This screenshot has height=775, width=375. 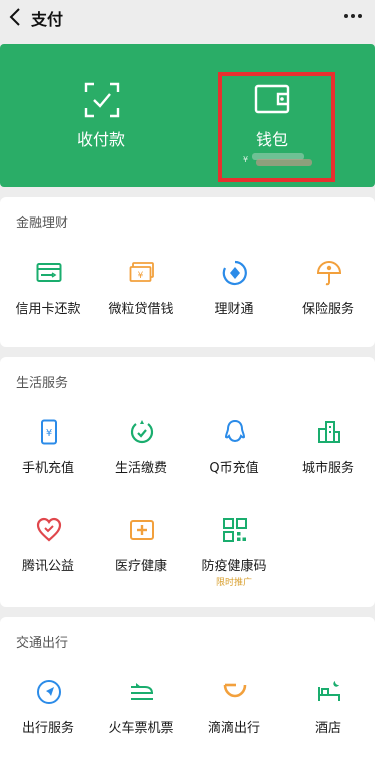 What do you see at coordinates (235, 530) in the screenshot?
I see `qr-code-icon` at bounding box center [235, 530].